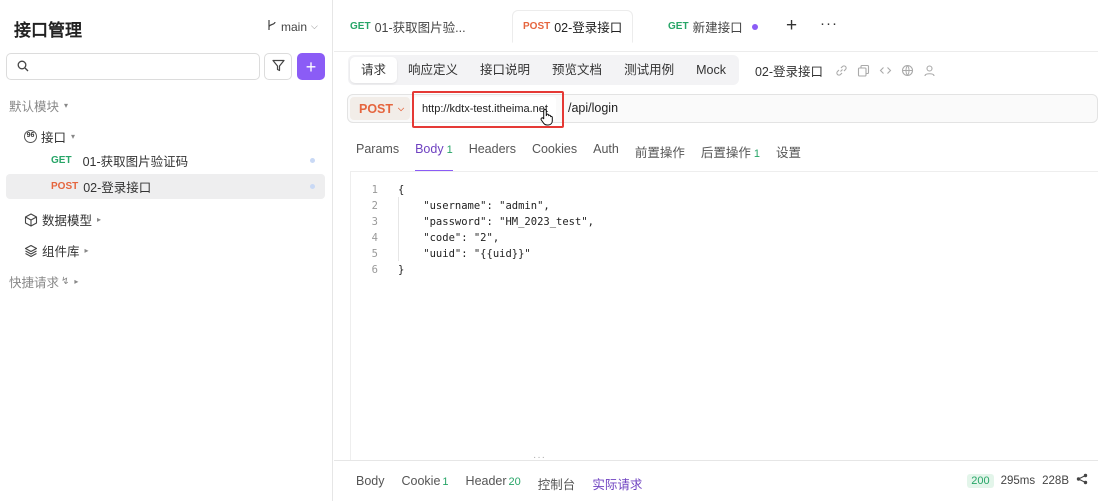  Describe the element at coordinates (464, 254) in the screenshot. I see `code-text: "uuid": "{{uid}}"` at that location.